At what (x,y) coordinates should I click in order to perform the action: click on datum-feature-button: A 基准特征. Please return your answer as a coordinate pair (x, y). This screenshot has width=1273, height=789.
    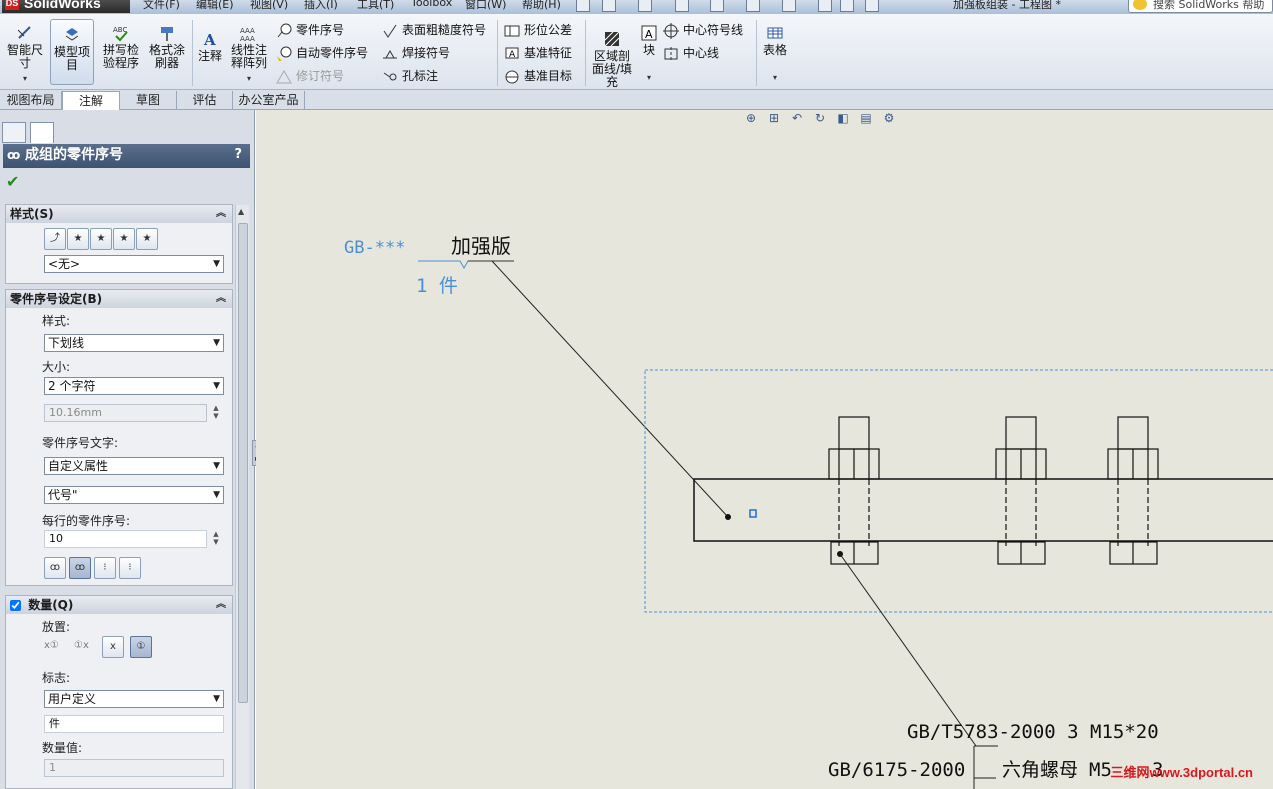
    Looking at the image, I should click on (538, 53).